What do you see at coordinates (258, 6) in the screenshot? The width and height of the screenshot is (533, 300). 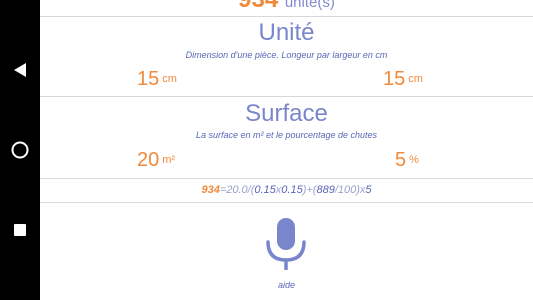 I see `unit-count-value: 934` at bounding box center [258, 6].